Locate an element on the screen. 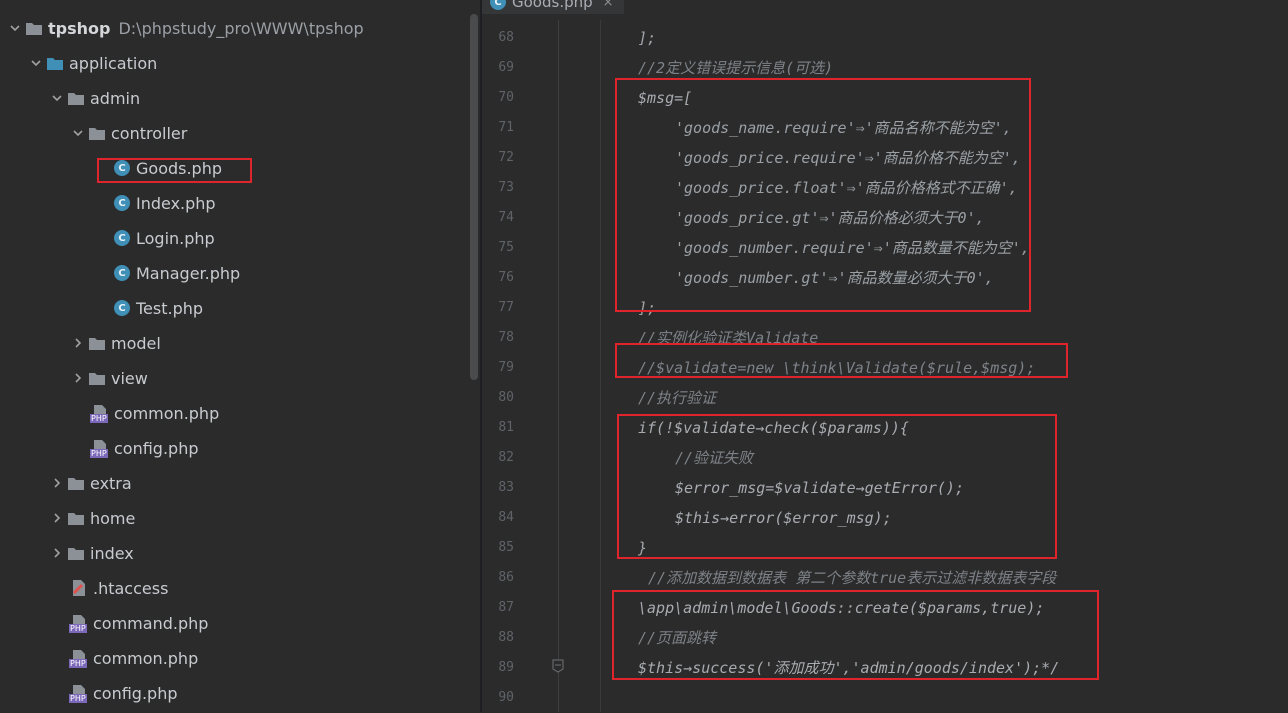 The height and width of the screenshot is (713, 1288). fold-marker-icon is located at coordinates (558, 665).